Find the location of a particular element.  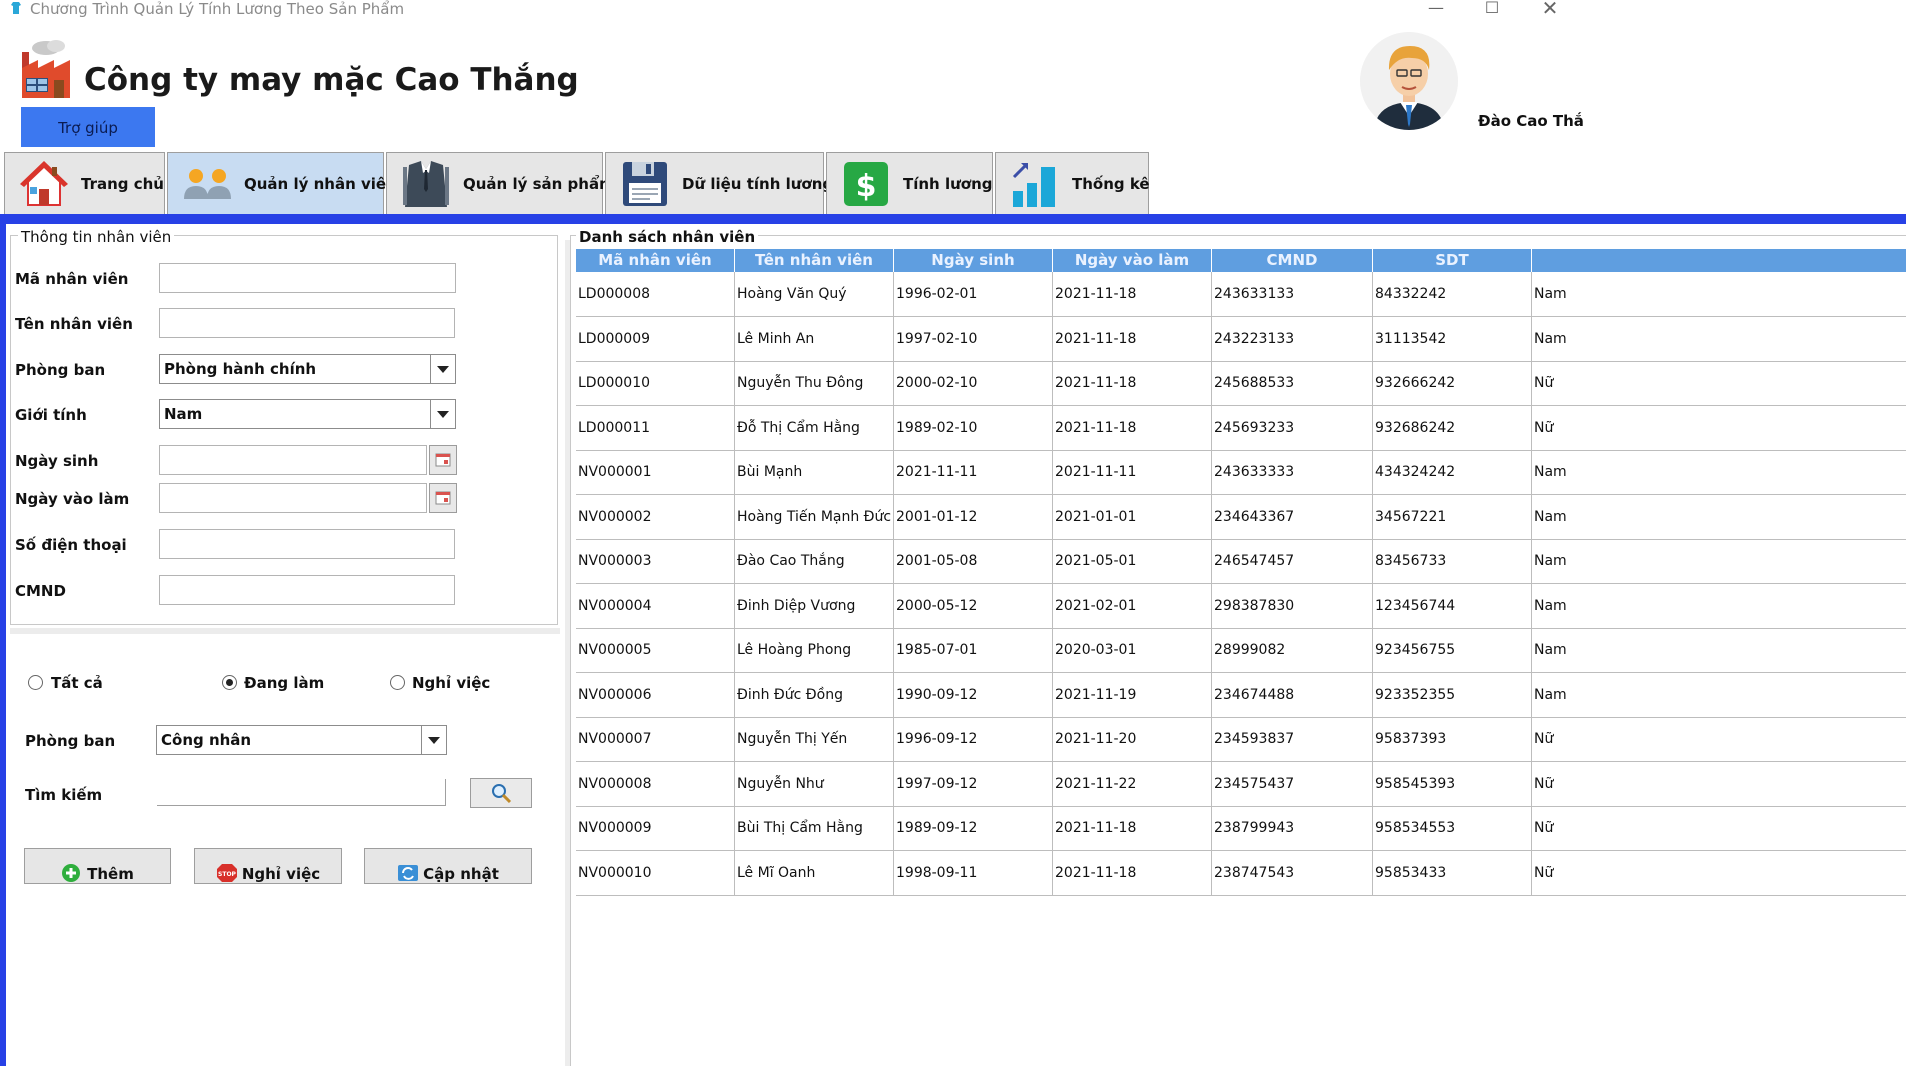

search-button is located at coordinates (501, 793).